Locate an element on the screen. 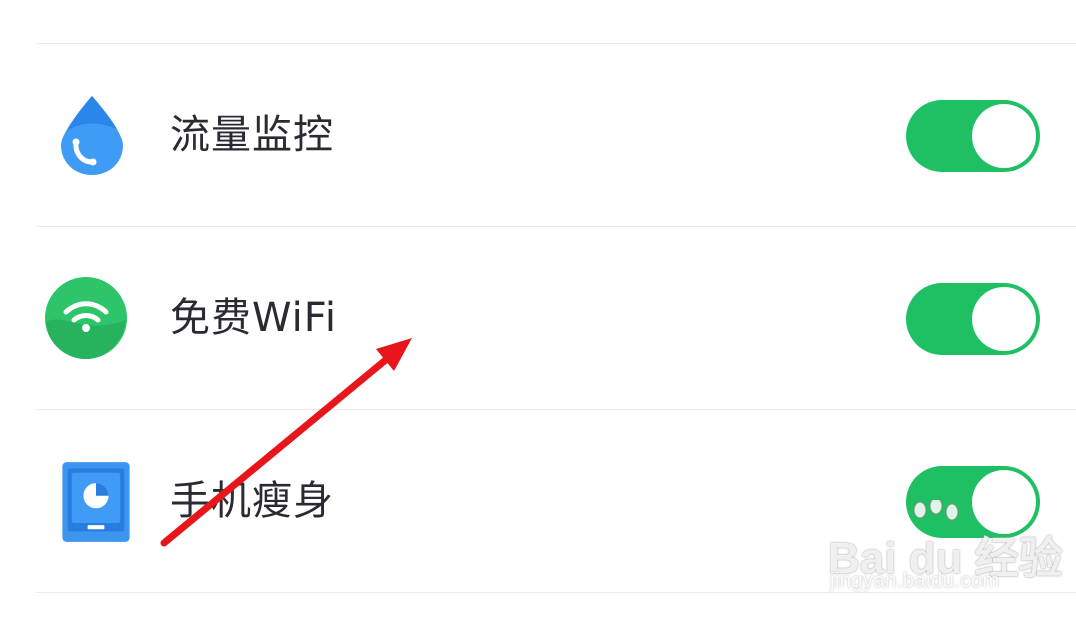 The height and width of the screenshot is (618, 1076). phone-cleanup-toggle is located at coordinates (973, 502).